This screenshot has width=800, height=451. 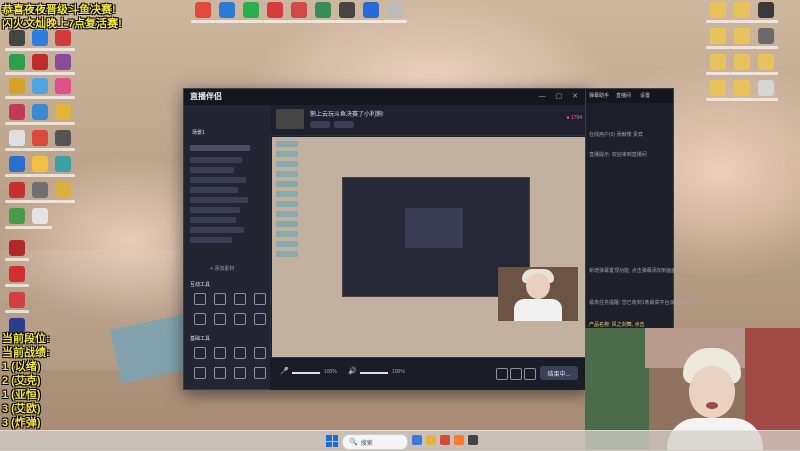 What do you see at coordinates (398, 372) in the screenshot?
I see `speaker-volume: 100%` at bounding box center [398, 372].